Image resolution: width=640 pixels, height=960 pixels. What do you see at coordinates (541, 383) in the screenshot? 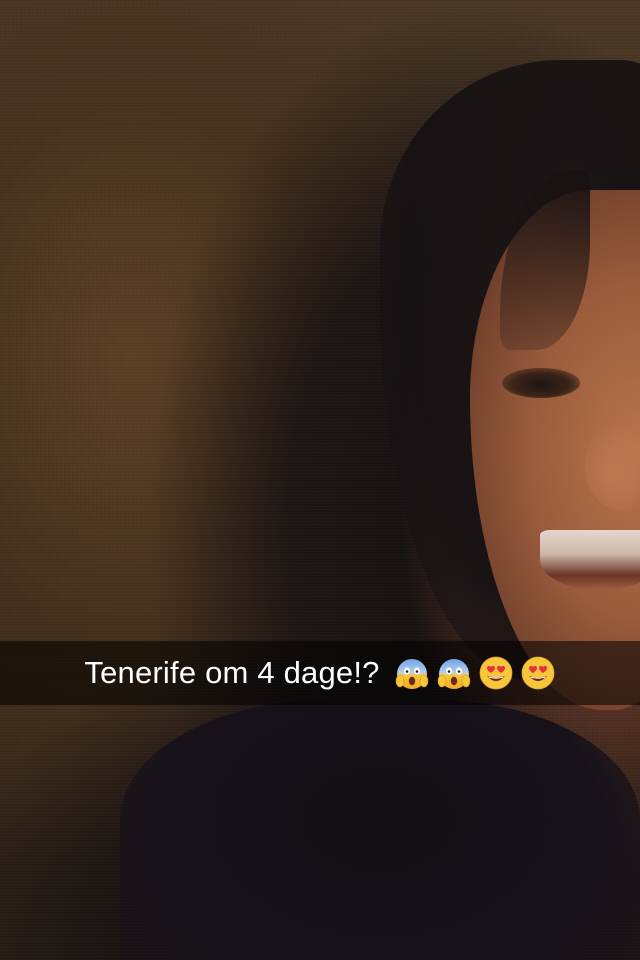
I see `photo-eye` at bounding box center [541, 383].